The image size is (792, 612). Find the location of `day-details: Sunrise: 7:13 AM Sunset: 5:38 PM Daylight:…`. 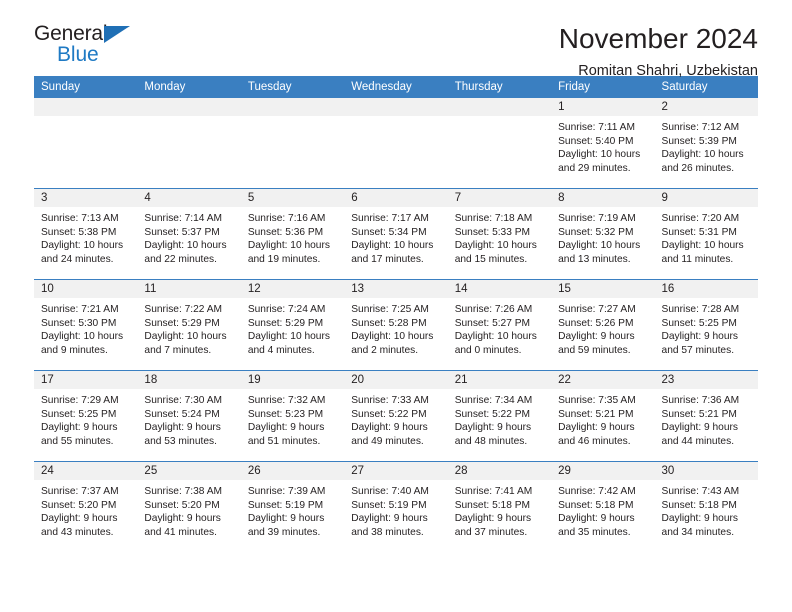

day-details: Sunrise: 7:13 AM Sunset: 5:38 PM Daylight:… is located at coordinates (85, 237).